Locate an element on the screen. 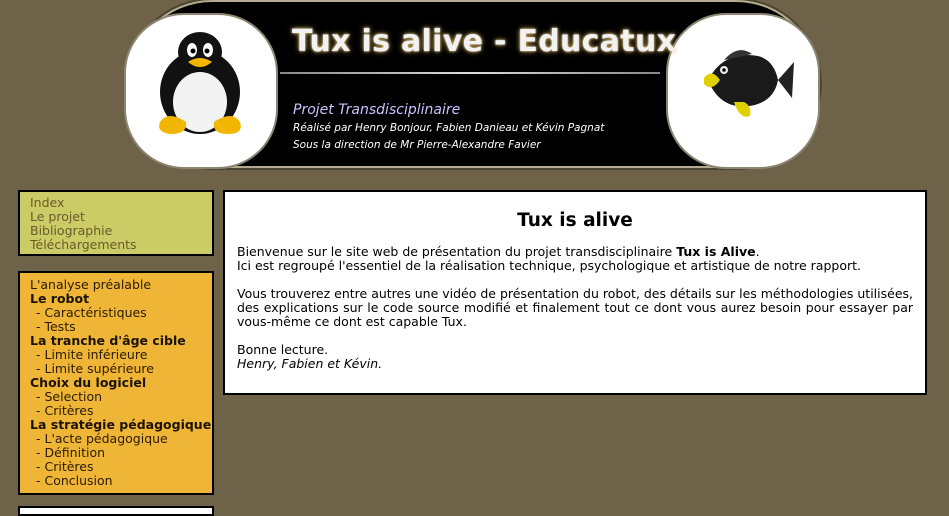  nav-link-project: Le projet is located at coordinates (121, 217).